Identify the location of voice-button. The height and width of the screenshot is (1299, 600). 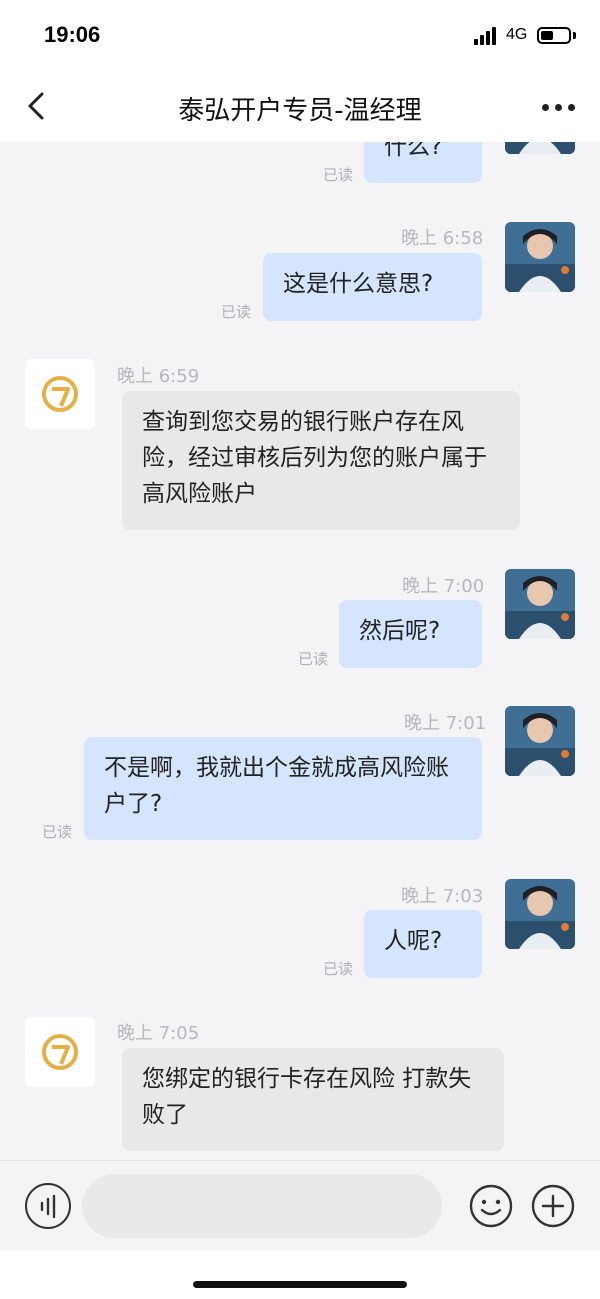
(48, 1206).